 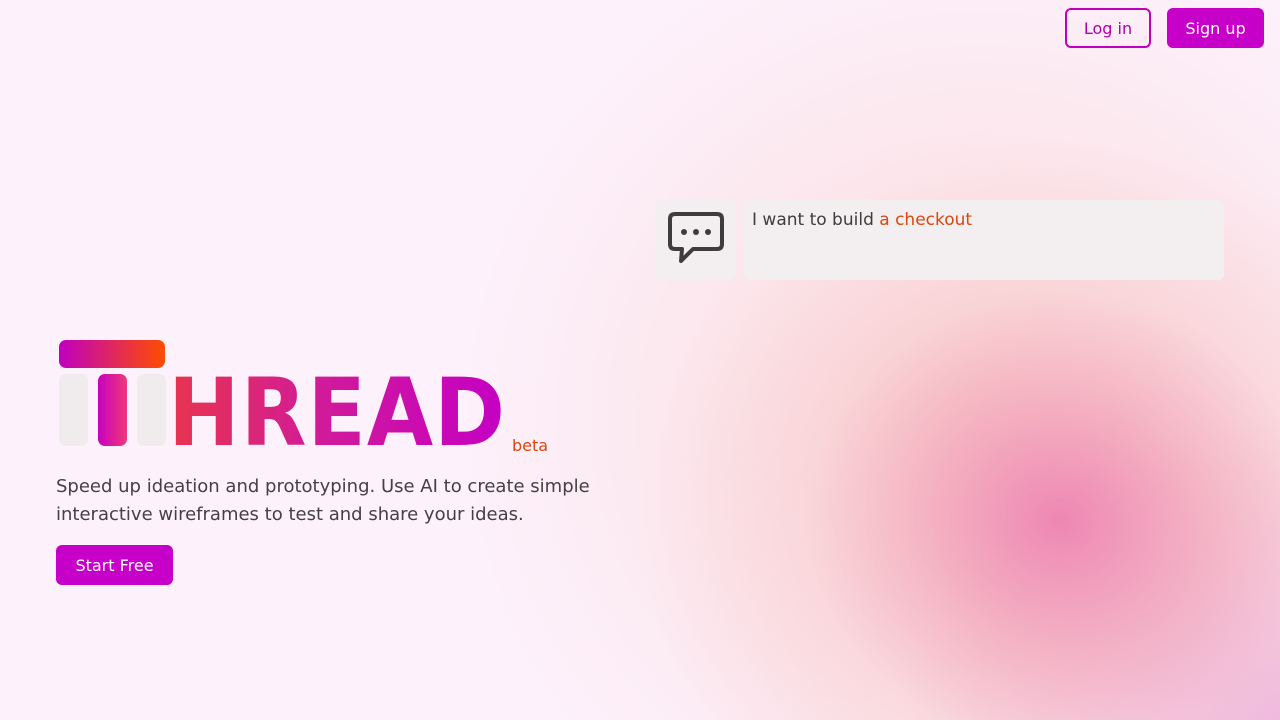 What do you see at coordinates (816, 220) in the screenshot?
I see `prompt-prefix: I want to build` at bounding box center [816, 220].